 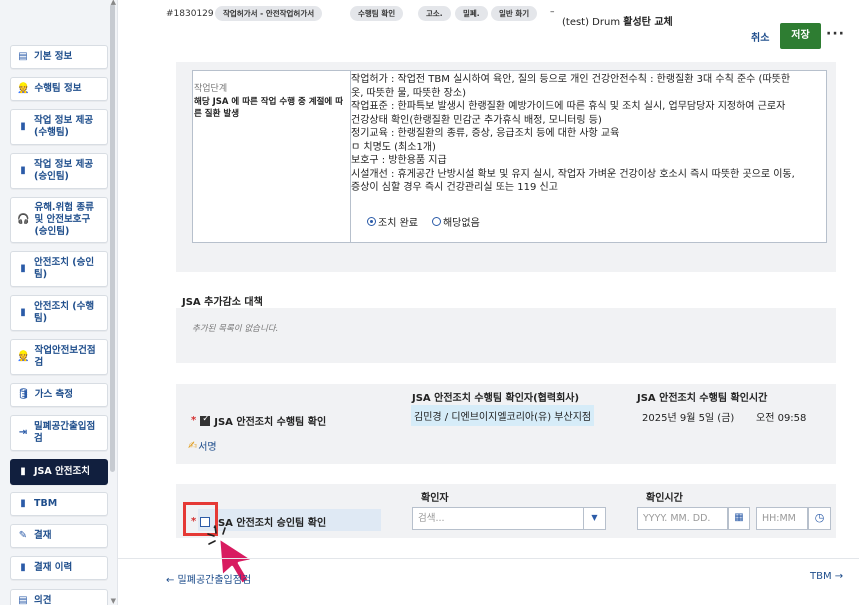 I want to click on measure-line: 보호구 : 방한용품 지급, so click(x=399, y=160).